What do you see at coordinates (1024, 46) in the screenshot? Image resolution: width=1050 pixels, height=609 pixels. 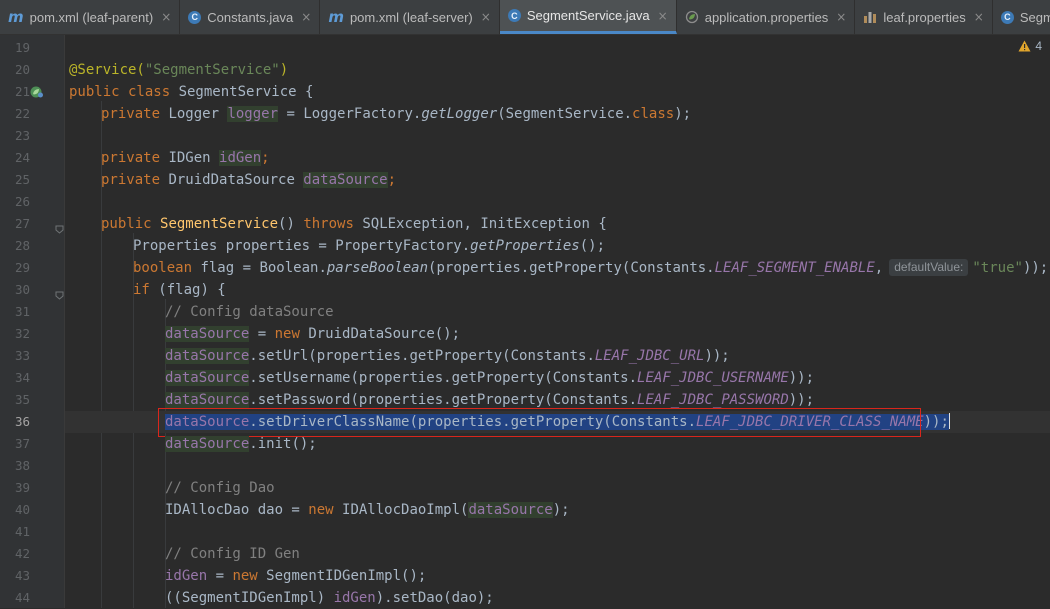 I see `warning-triangle-icon` at bounding box center [1024, 46].